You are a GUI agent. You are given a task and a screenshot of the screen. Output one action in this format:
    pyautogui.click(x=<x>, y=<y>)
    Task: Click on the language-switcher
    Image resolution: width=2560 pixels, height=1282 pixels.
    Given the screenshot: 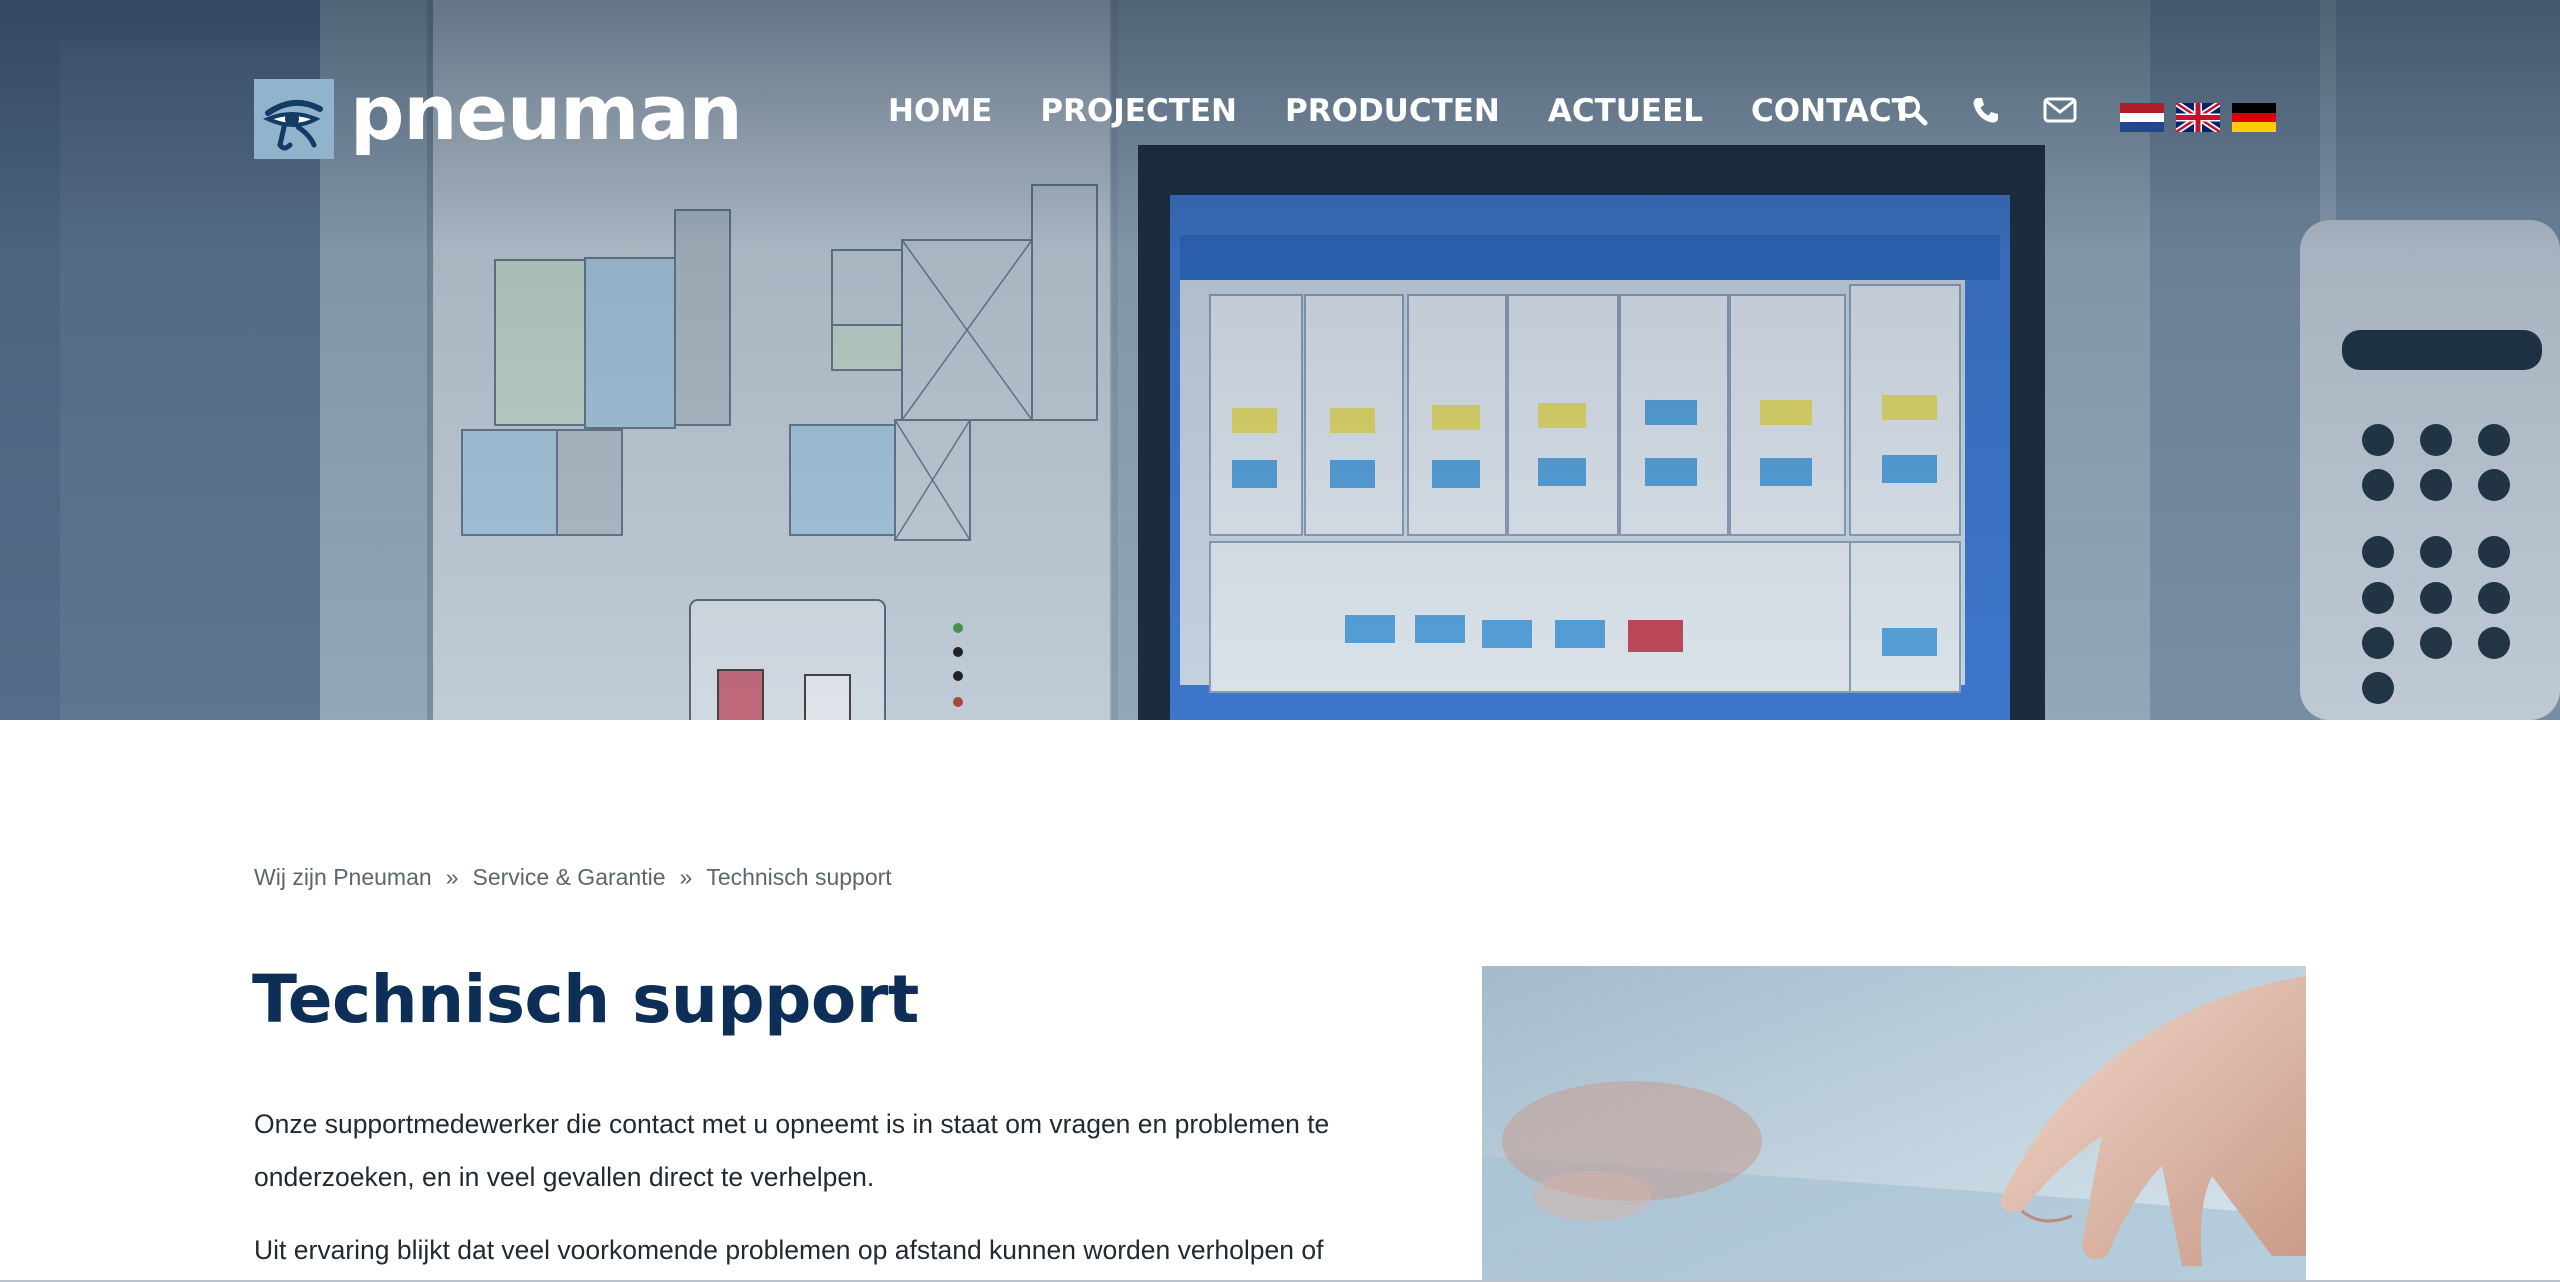 What is the action you would take?
    pyautogui.click(x=2198, y=117)
    